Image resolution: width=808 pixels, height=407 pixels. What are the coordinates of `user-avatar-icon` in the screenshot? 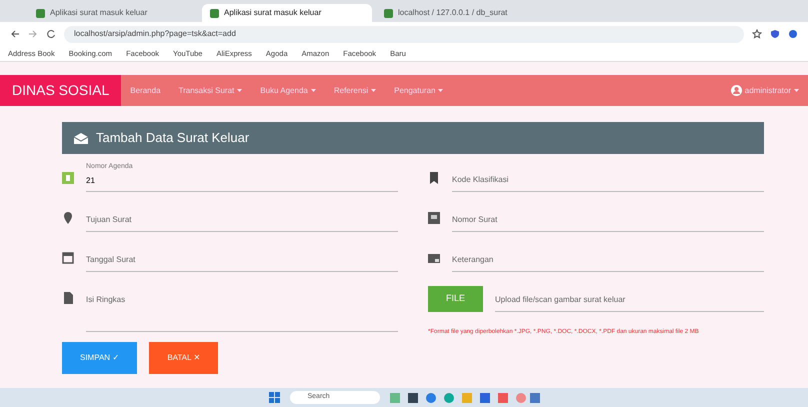 It's located at (736, 90).